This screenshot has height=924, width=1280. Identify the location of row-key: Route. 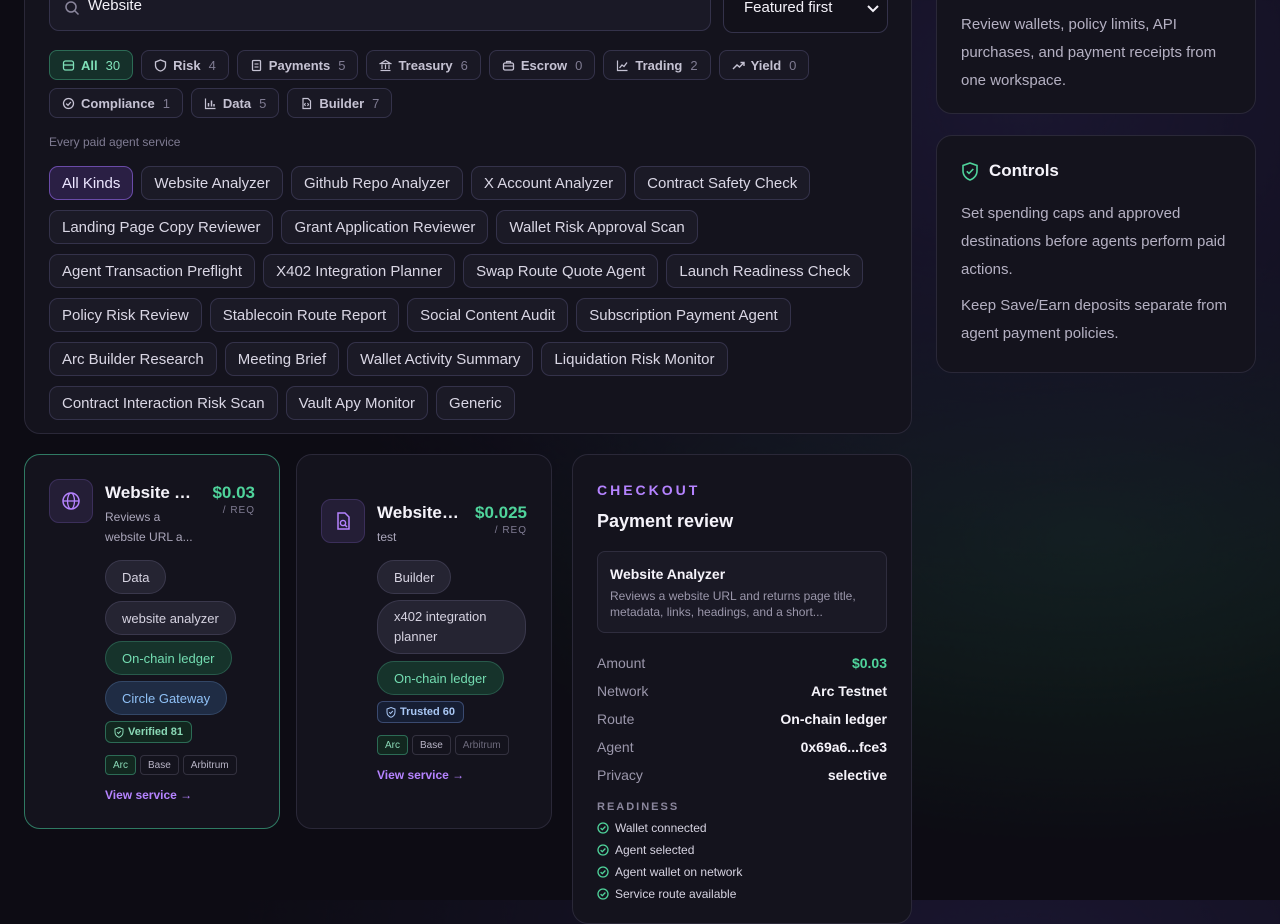
(616, 719).